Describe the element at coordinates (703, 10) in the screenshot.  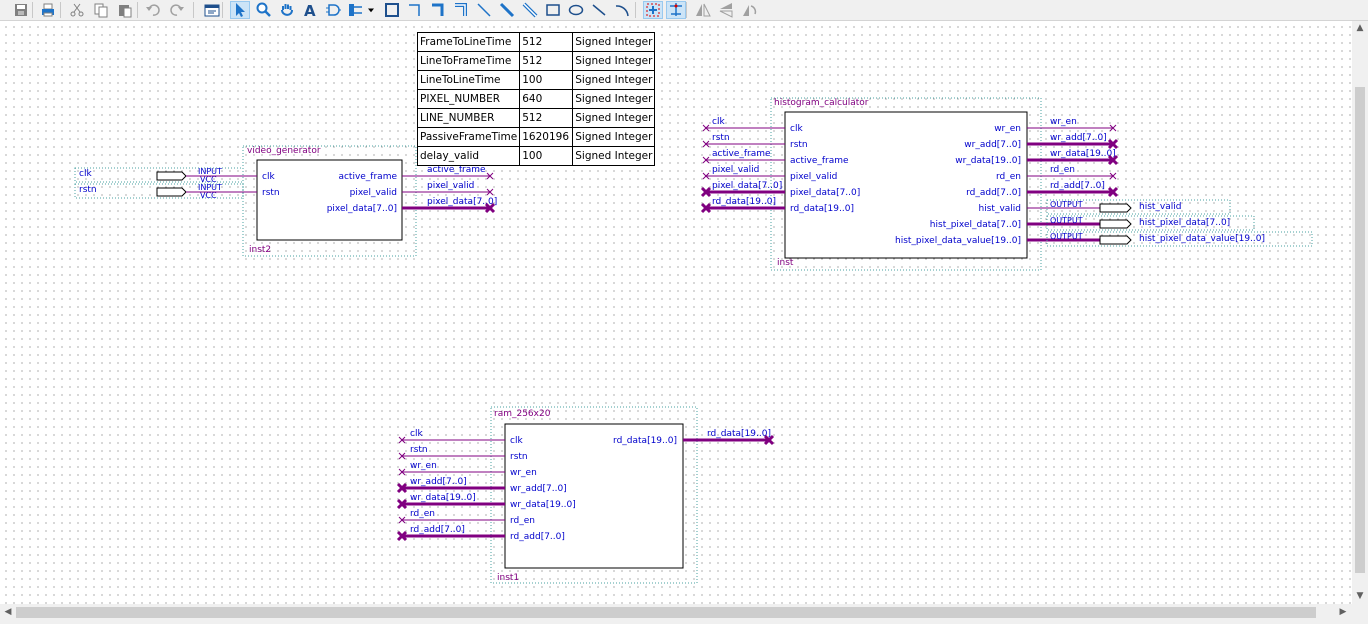
I see `flip-horizontal-icon` at that location.